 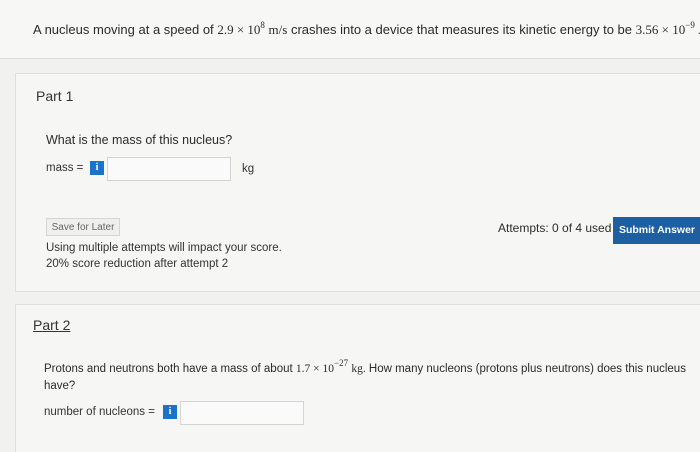 What do you see at coordinates (137, 264) in the screenshot?
I see `attempts-note-line2: 20% score reduction after attempt 2` at bounding box center [137, 264].